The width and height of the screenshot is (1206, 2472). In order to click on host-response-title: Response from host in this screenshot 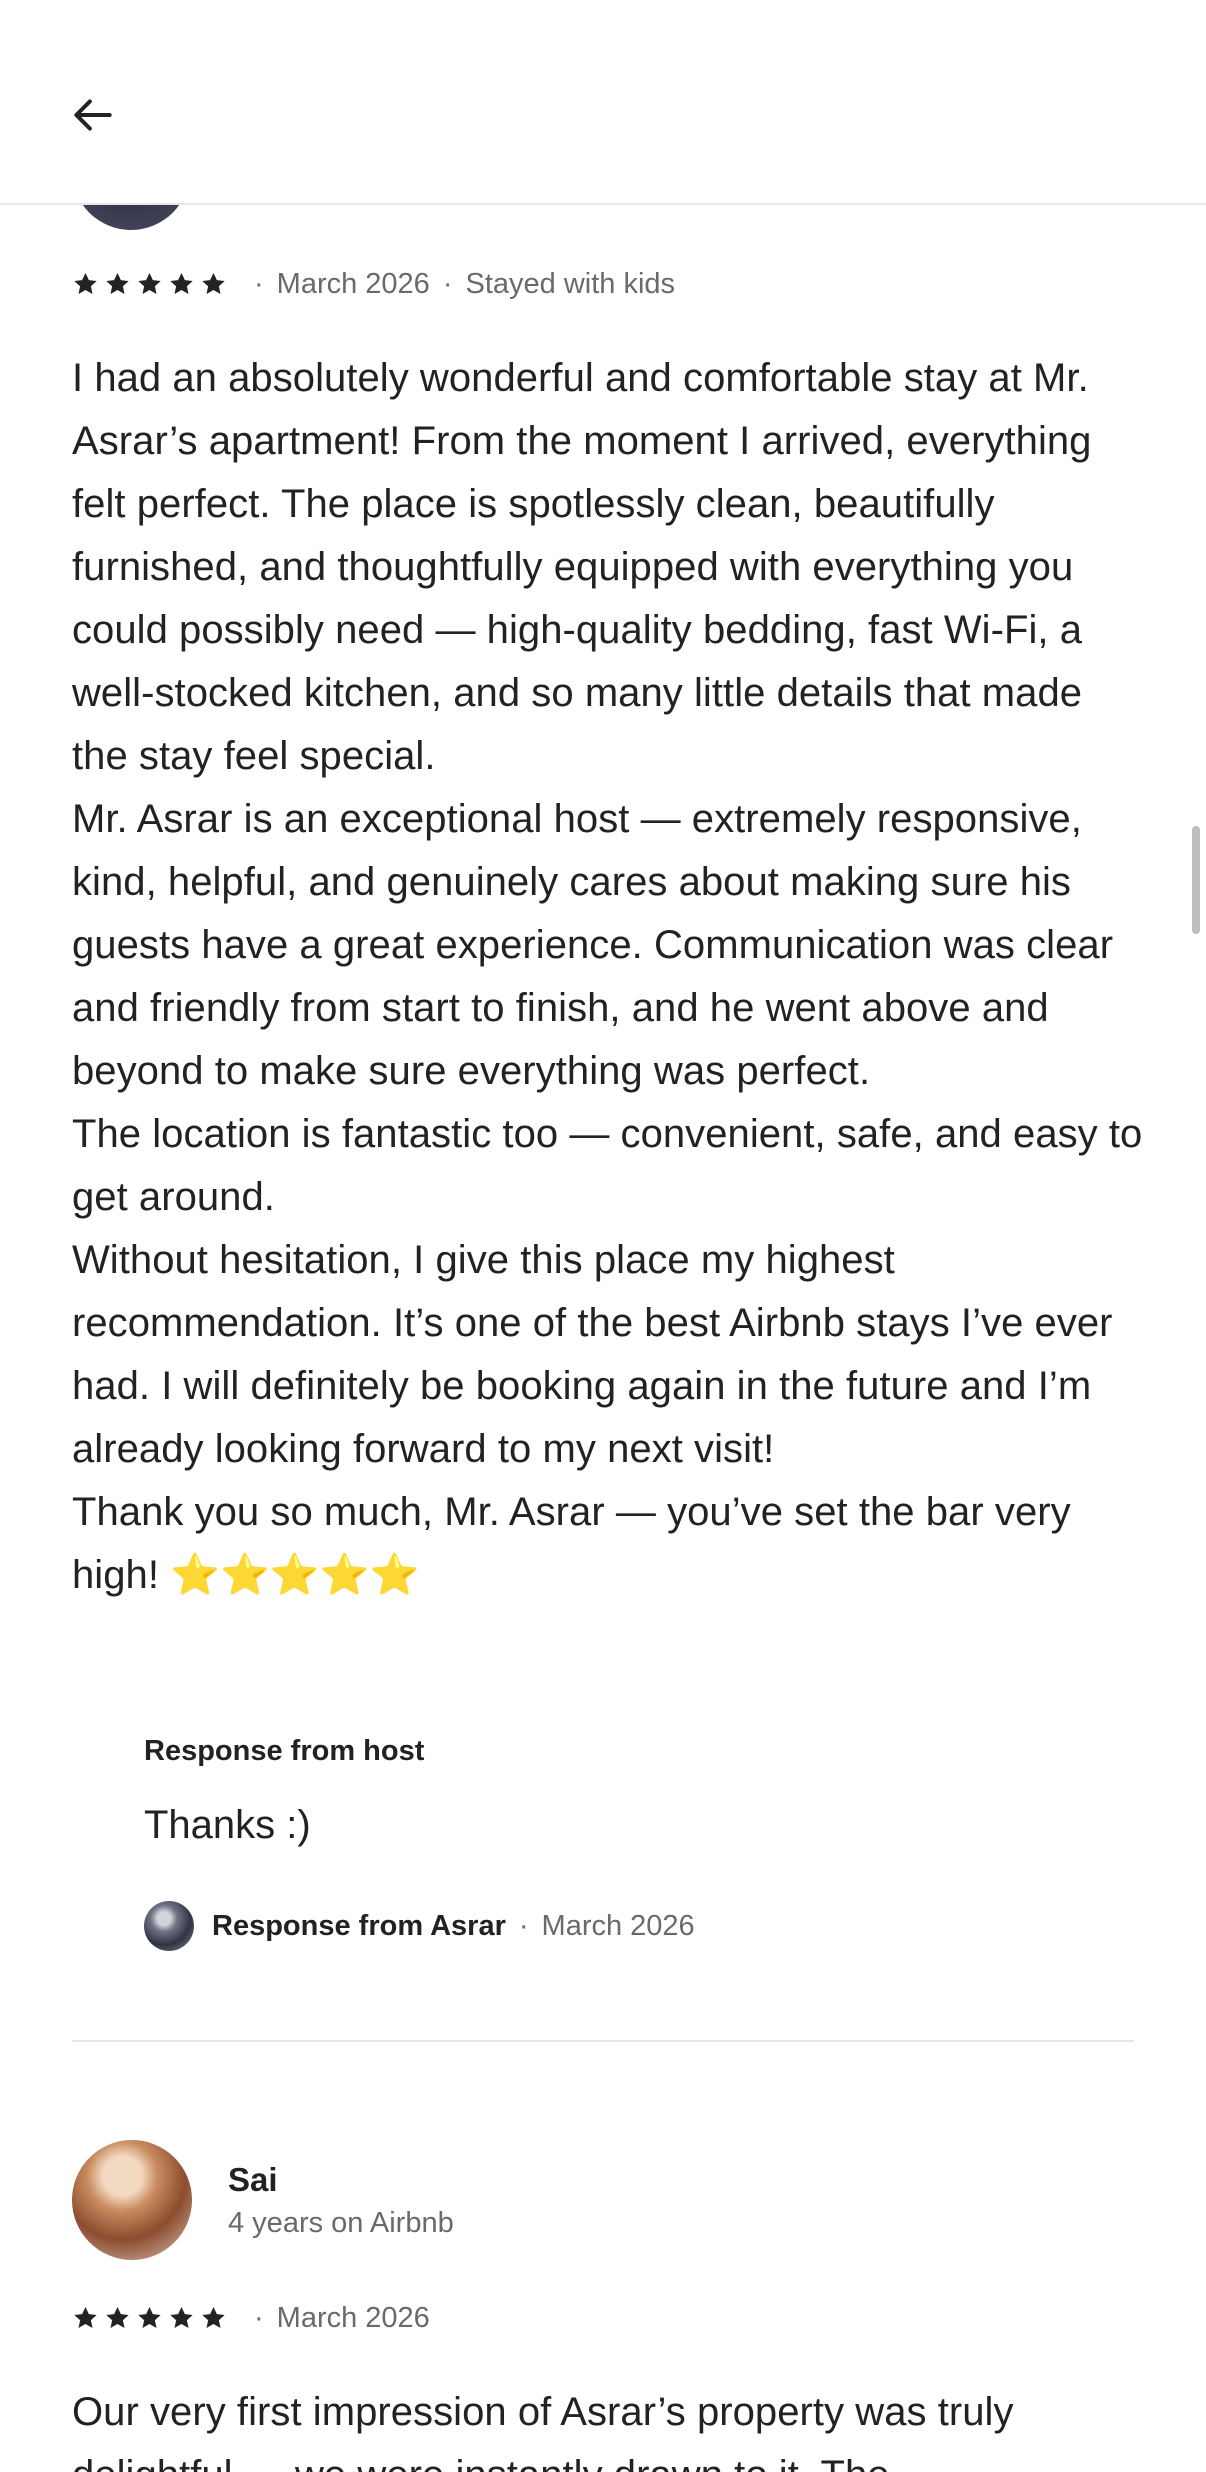, I will do `click(284, 1751)`.